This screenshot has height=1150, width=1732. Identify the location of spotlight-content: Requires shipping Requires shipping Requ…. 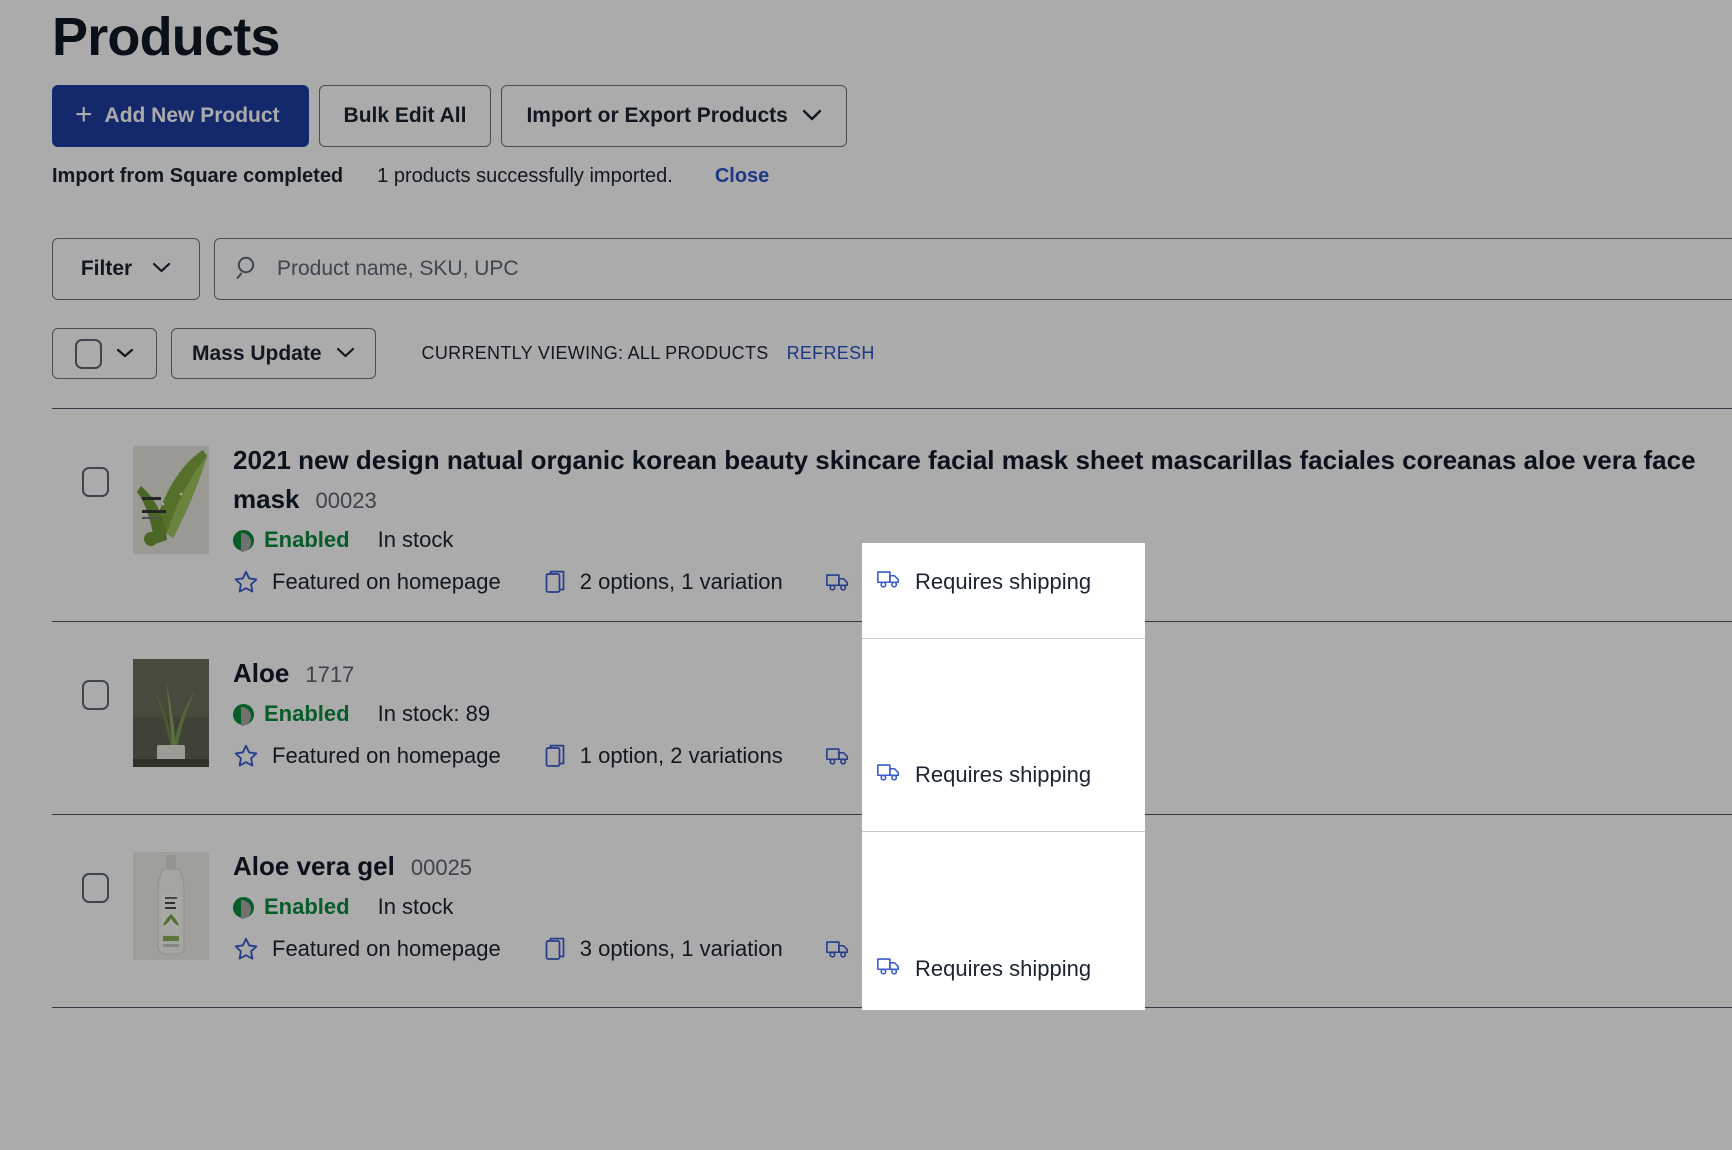
(1003, 776).